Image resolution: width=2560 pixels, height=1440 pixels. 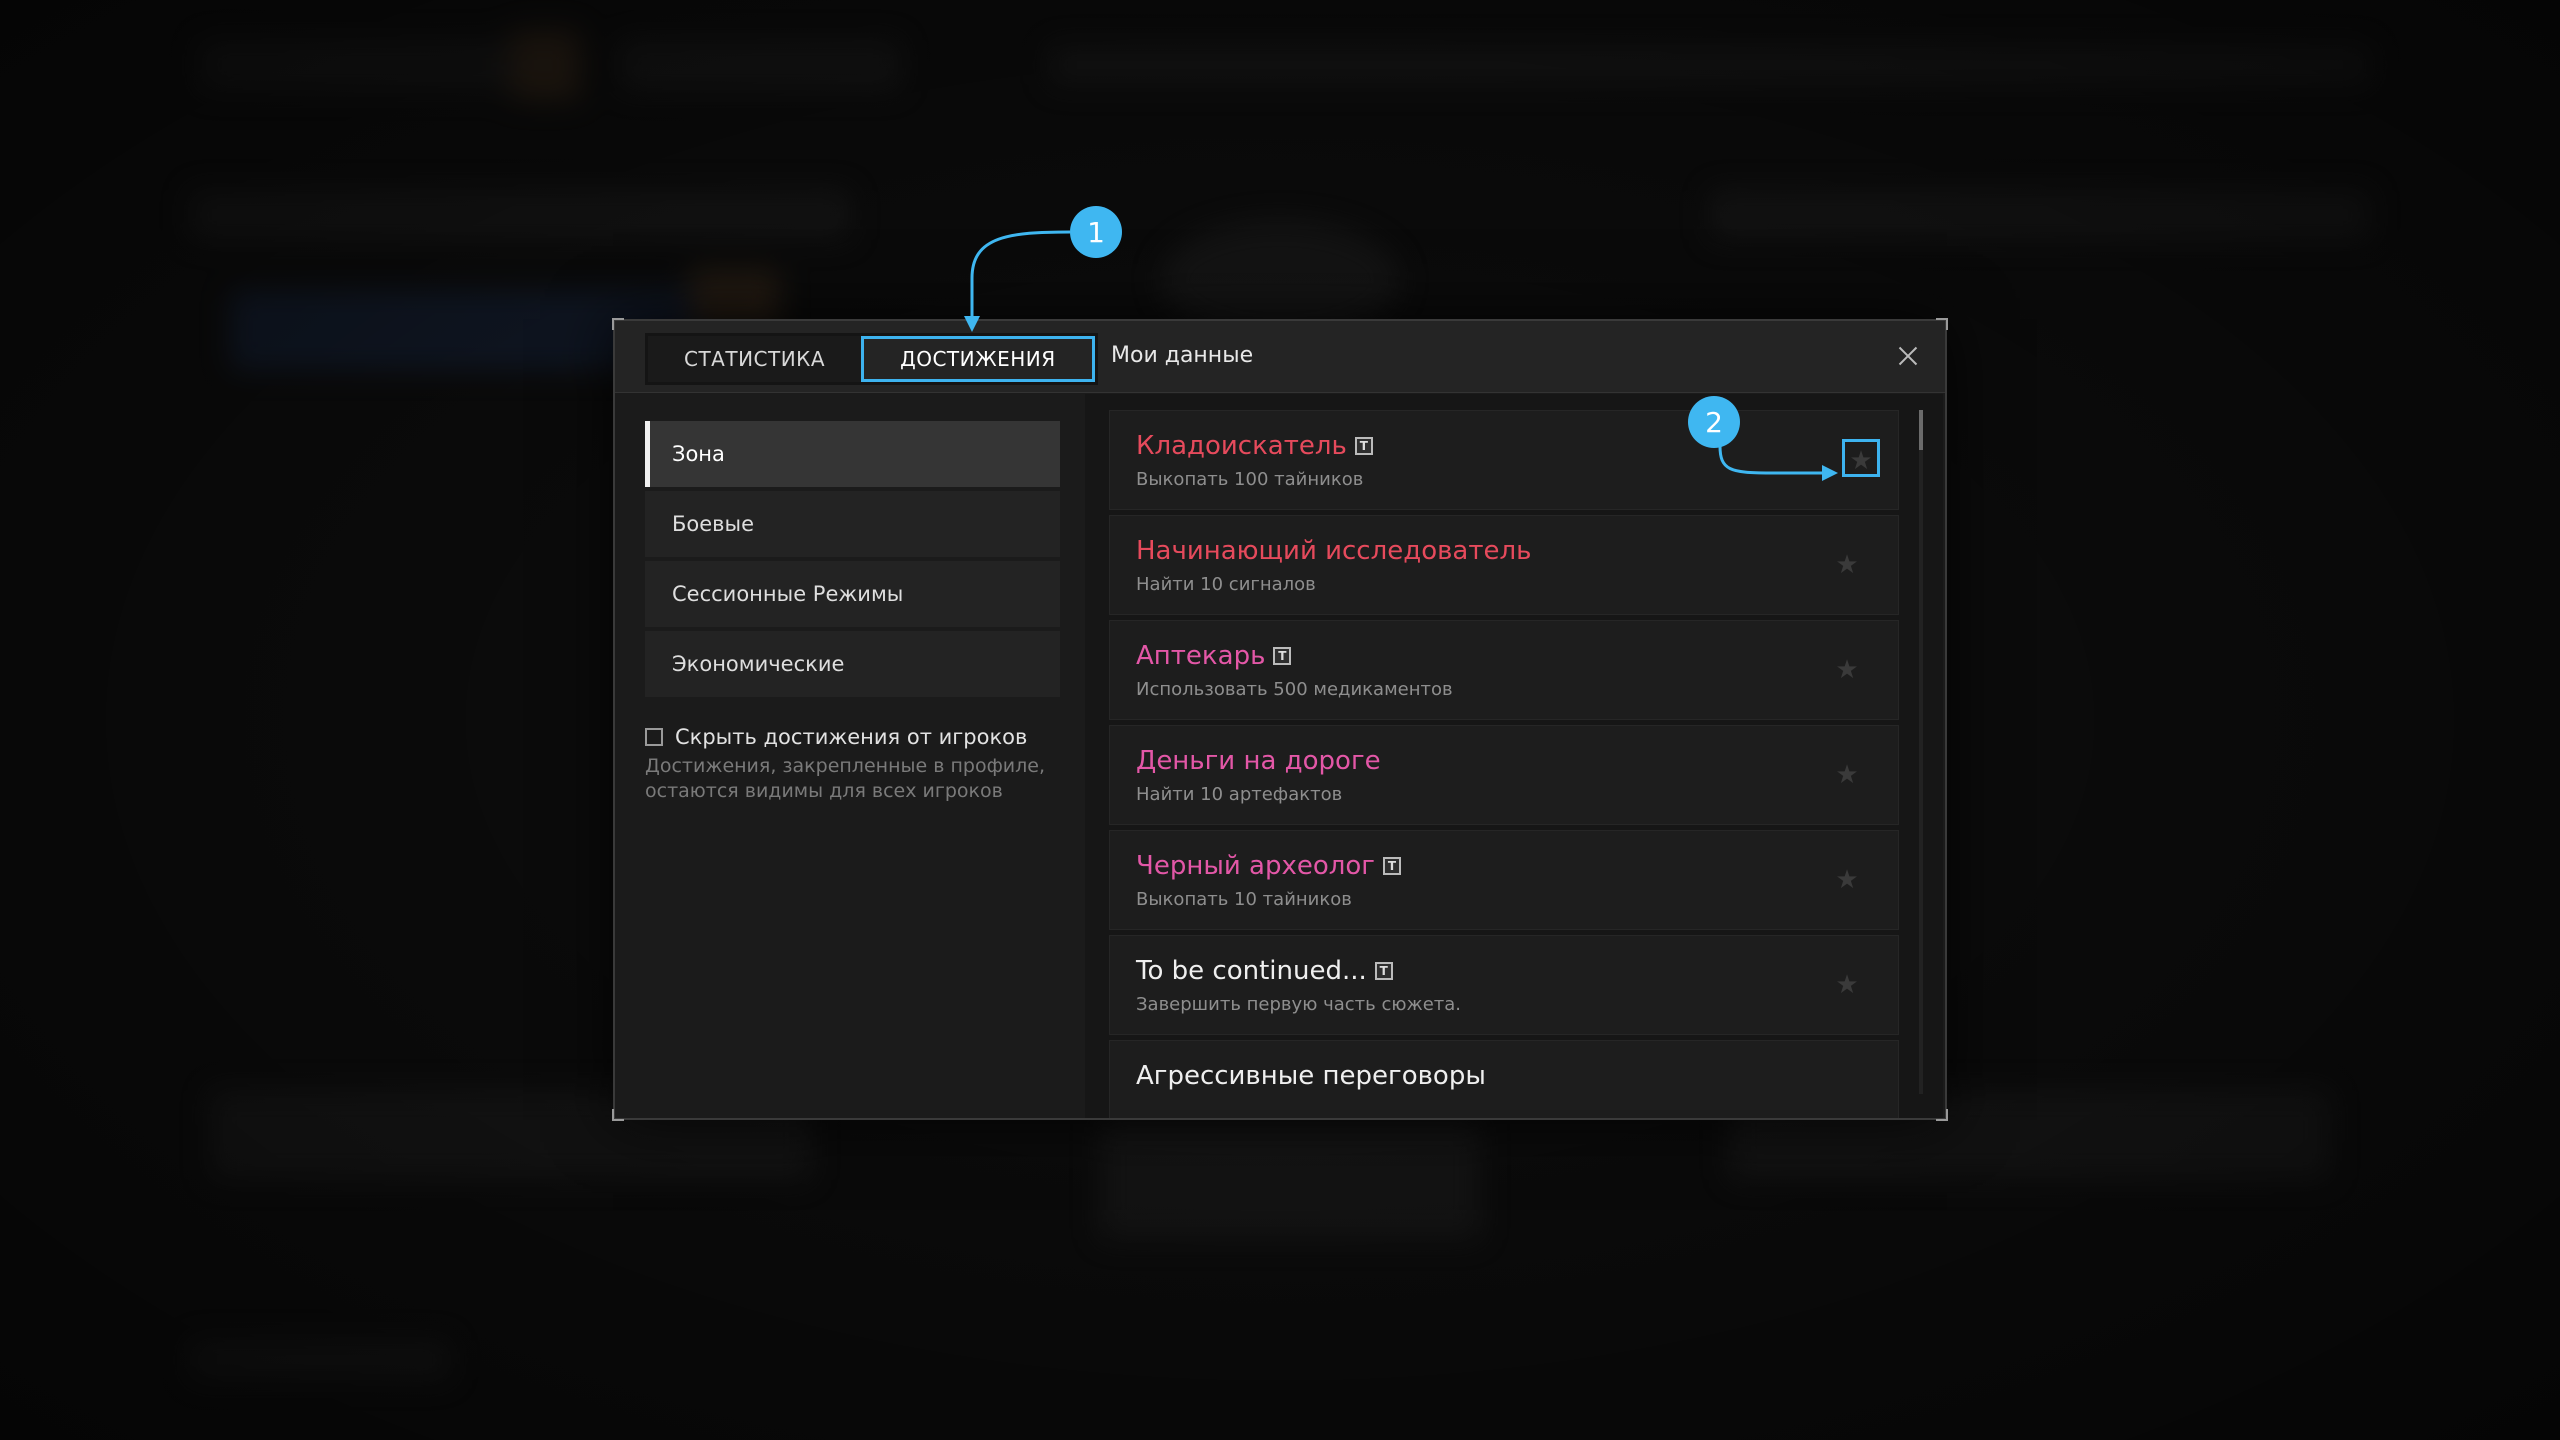 I want to click on hide-achievements-toggle: Скрыть достижения от игроков, so click(x=836, y=737).